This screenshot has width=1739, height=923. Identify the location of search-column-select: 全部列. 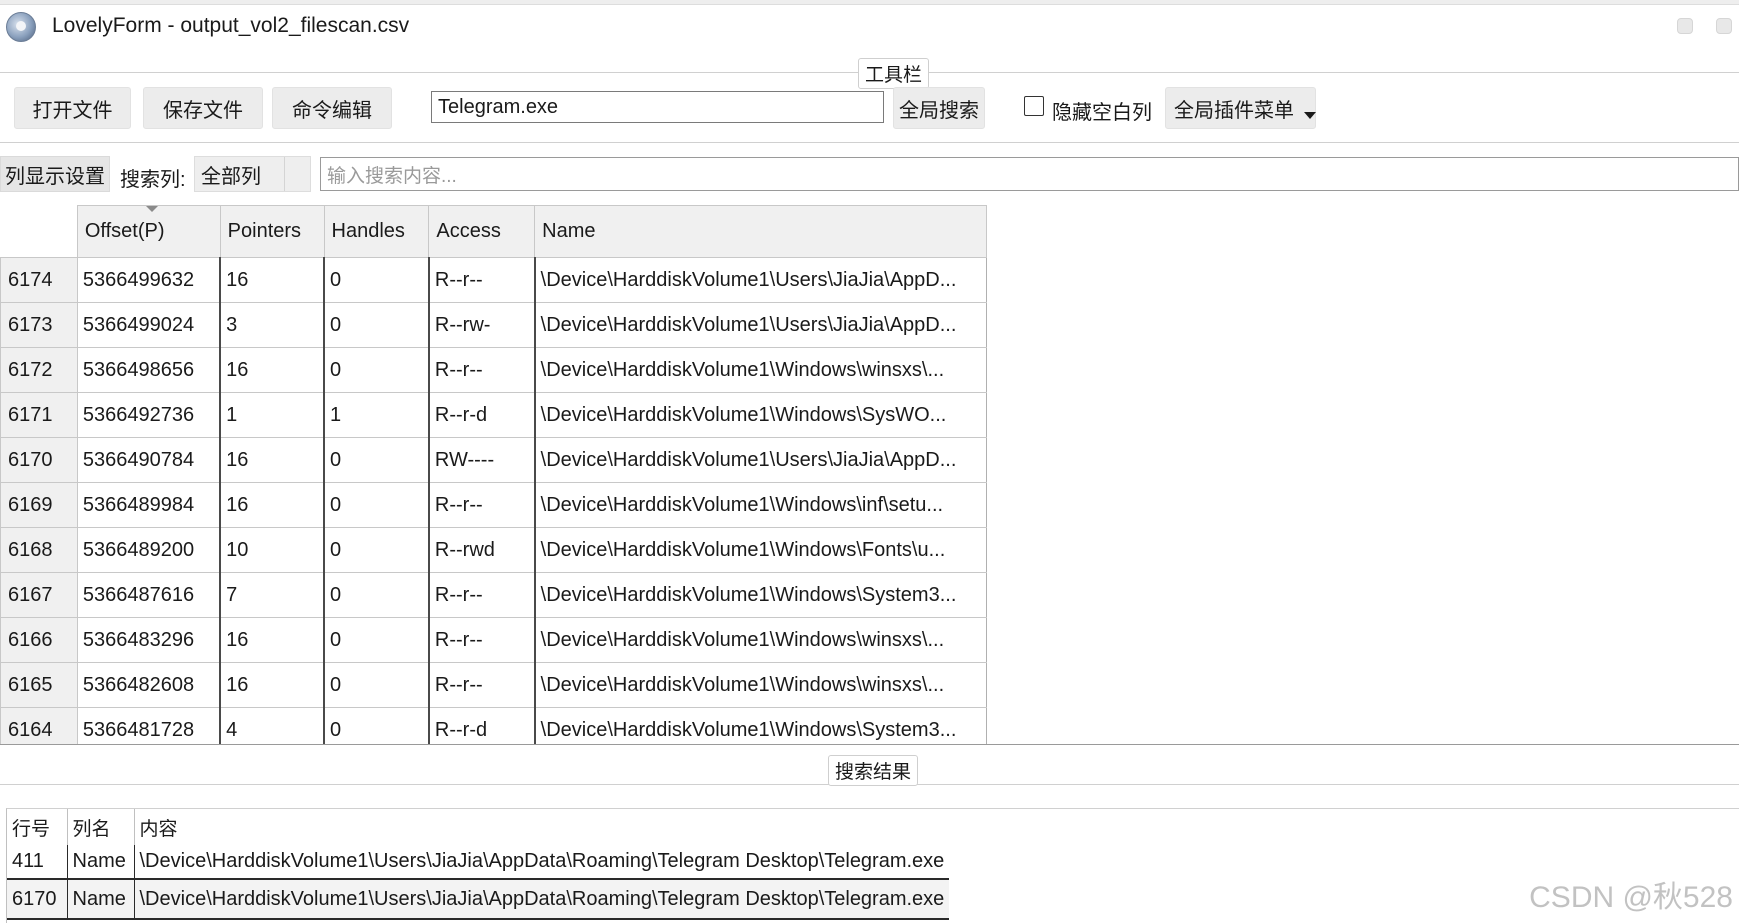
(252, 174).